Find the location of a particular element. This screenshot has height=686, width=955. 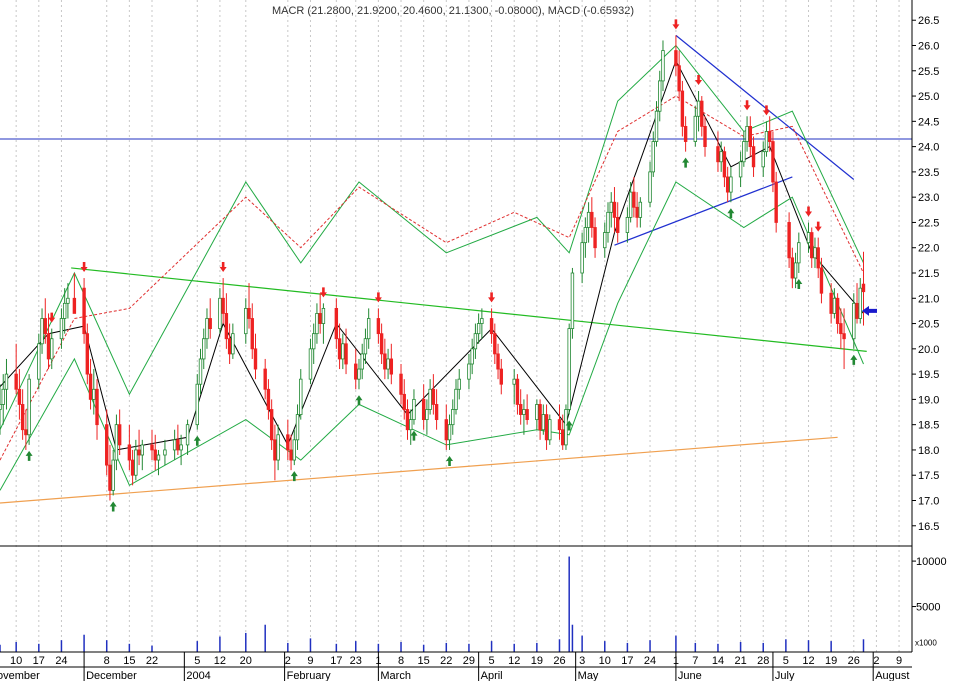

price-tick-label: 20.5 is located at coordinates (928, 325).